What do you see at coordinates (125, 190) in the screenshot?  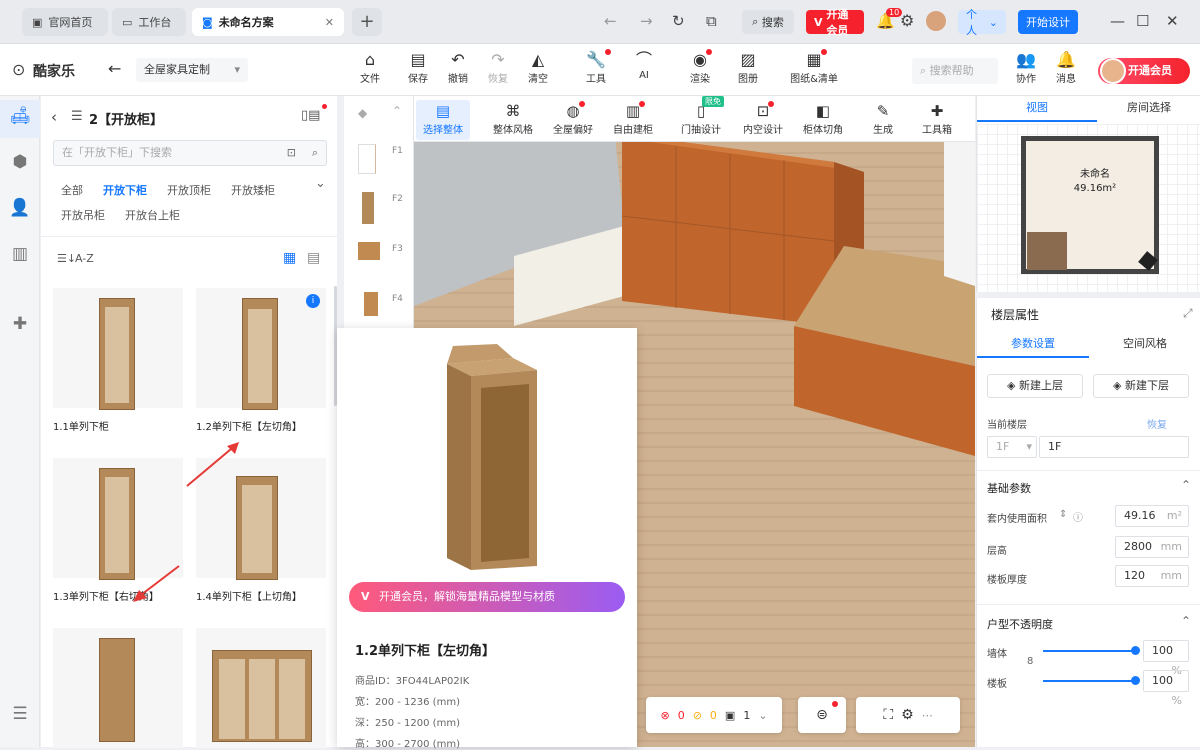 I see `filter-open-lower: 开放下柜` at bounding box center [125, 190].